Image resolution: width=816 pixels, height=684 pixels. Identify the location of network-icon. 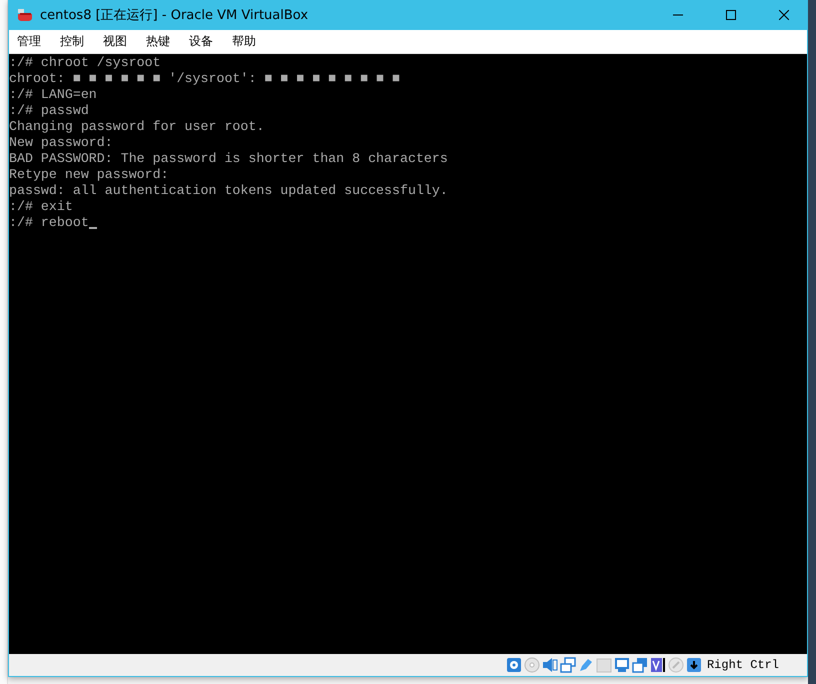
(568, 665).